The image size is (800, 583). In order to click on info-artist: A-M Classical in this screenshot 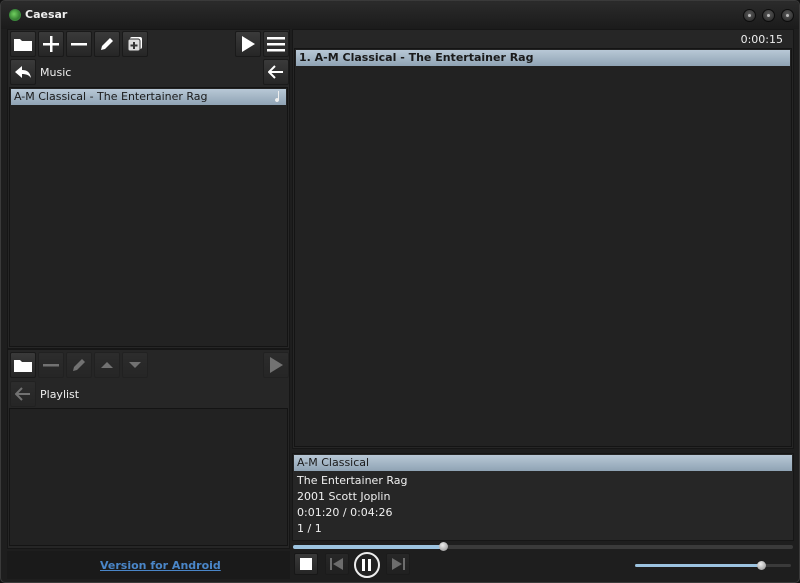, I will do `click(333, 462)`.